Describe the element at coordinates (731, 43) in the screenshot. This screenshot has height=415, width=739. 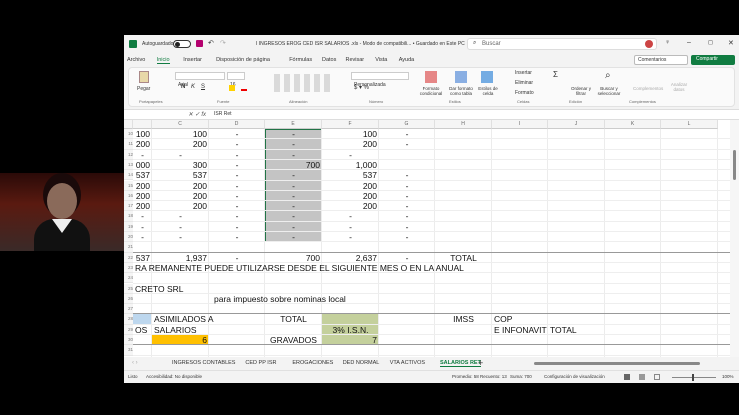
I see `close-icon: ✕` at that location.